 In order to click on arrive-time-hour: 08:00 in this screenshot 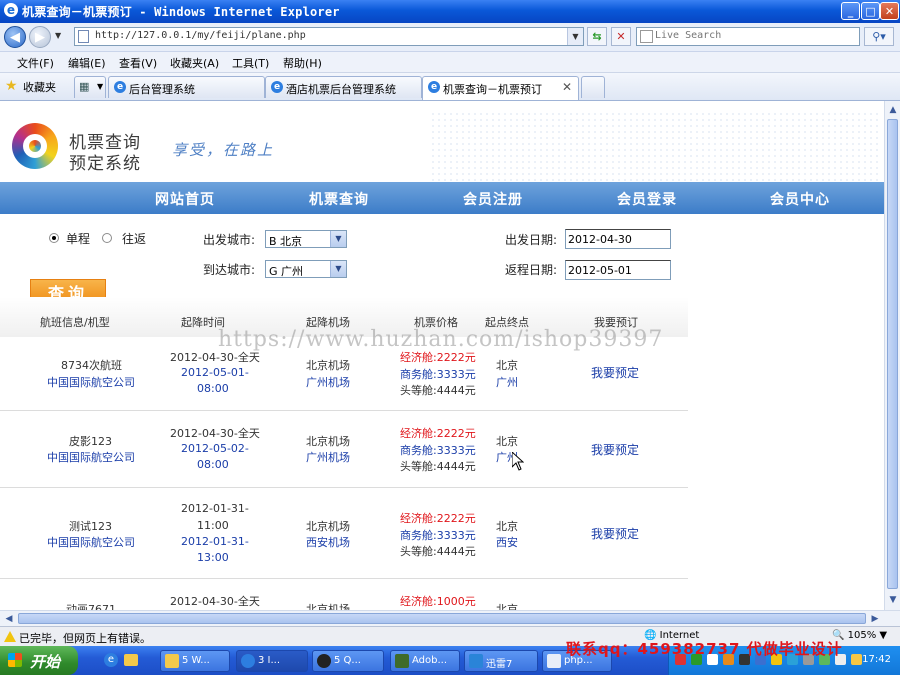, I will do `click(213, 388)`.